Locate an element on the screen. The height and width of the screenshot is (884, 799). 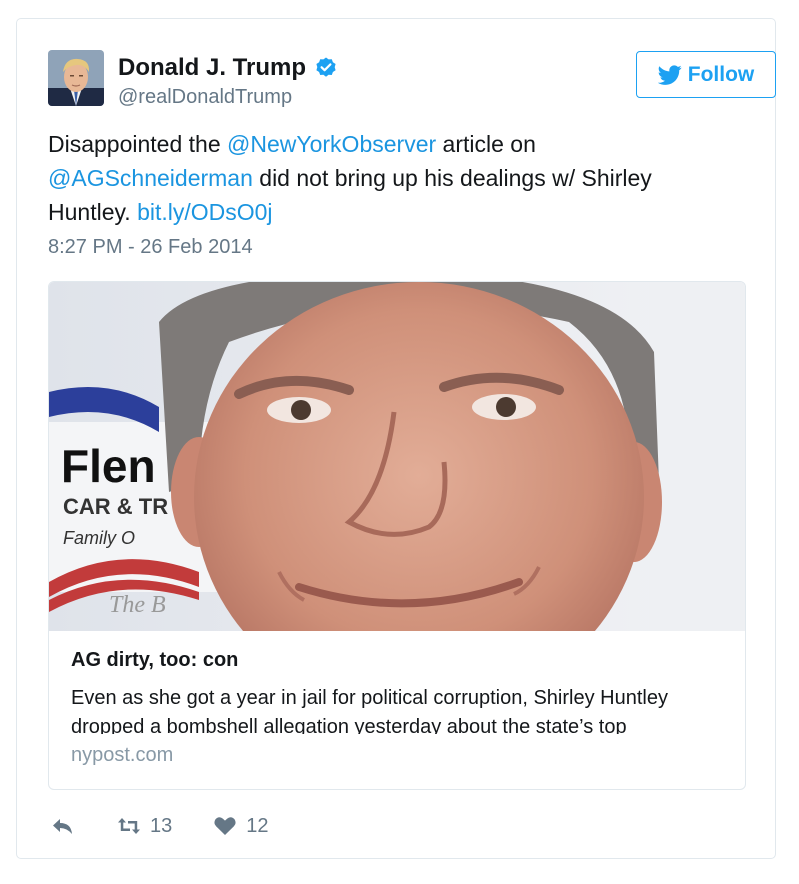
avatar is located at coordinates (76, 78).